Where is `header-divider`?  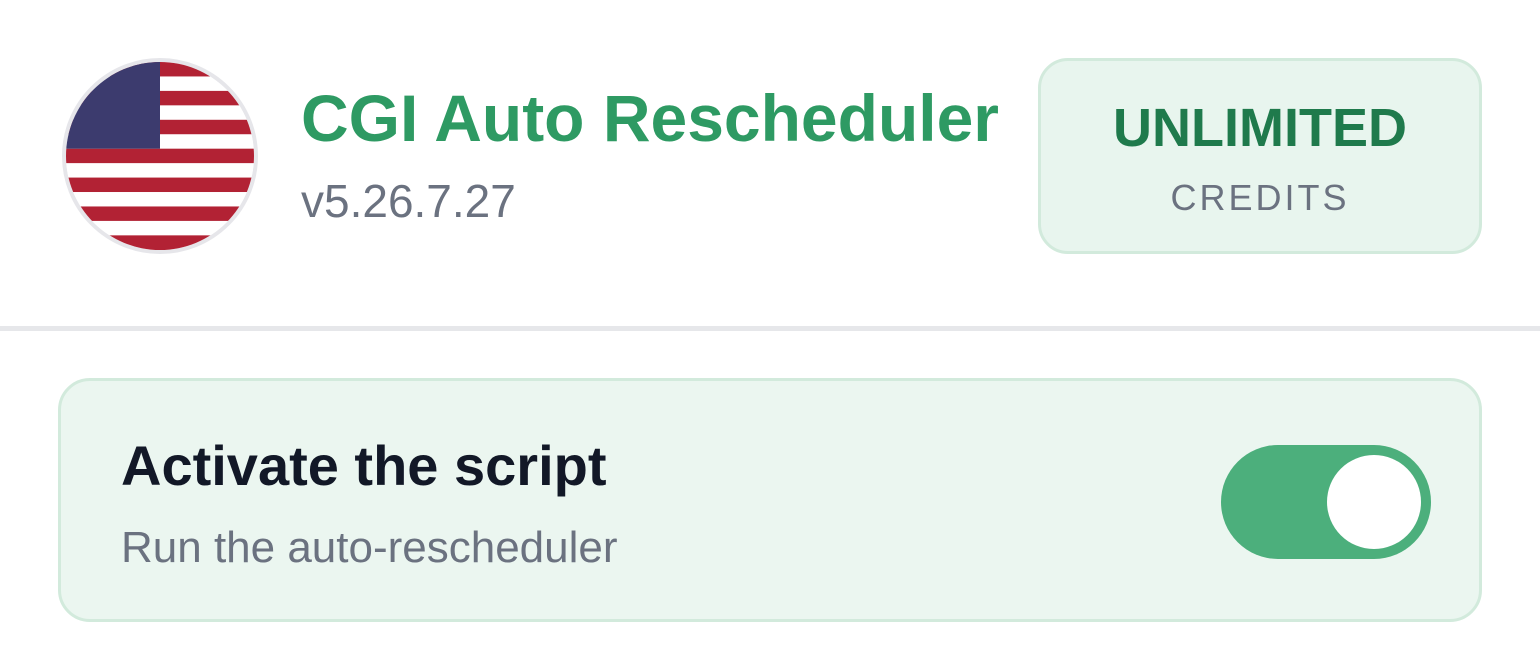 header-divider is located at coordinates (770, 328).